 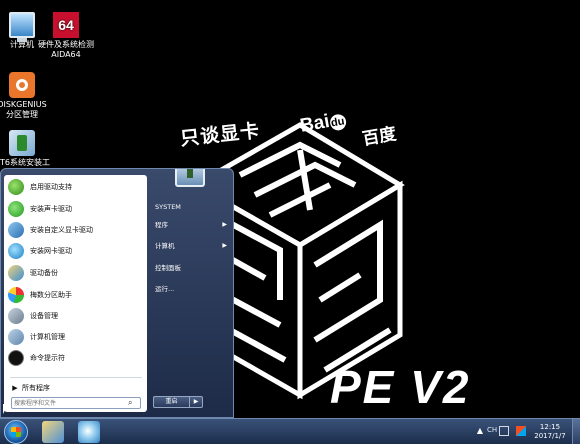 I want to click on right-item-system: SYSTEM, so click(x=193, y=207).